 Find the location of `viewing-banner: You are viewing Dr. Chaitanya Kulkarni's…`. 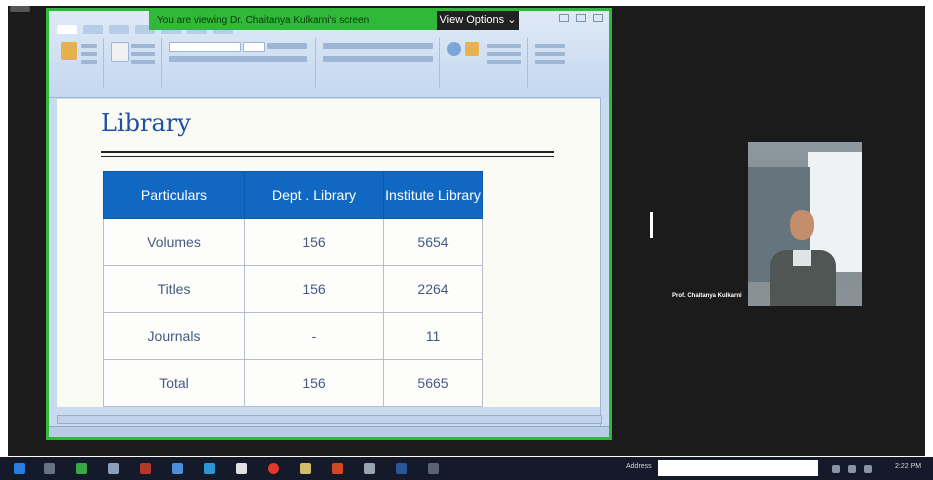

viewing-banner: You are viewing Dr. Chaitanya Kulkarni's… is located at coordinates (294, 20).